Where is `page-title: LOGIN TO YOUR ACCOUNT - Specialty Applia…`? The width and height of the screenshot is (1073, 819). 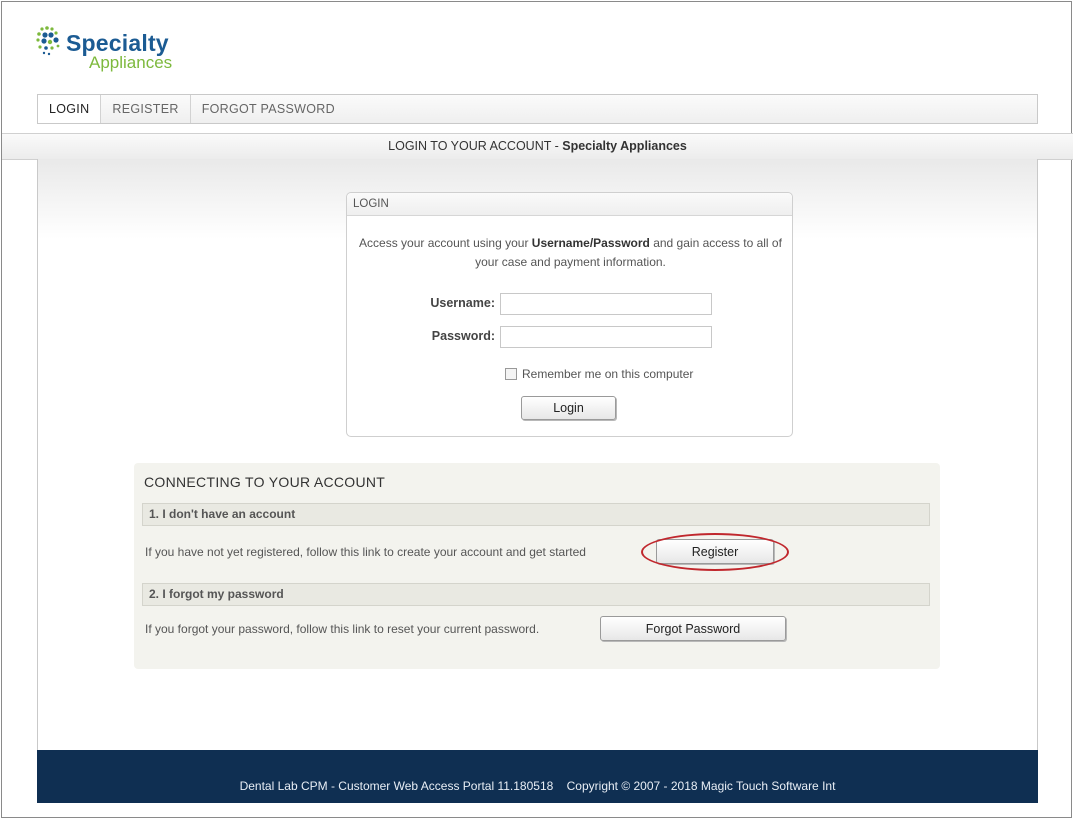 page-title: LOGIN TO YOUR ACCOUNT - Specialty Applia… is located at coordinates (537, 146).